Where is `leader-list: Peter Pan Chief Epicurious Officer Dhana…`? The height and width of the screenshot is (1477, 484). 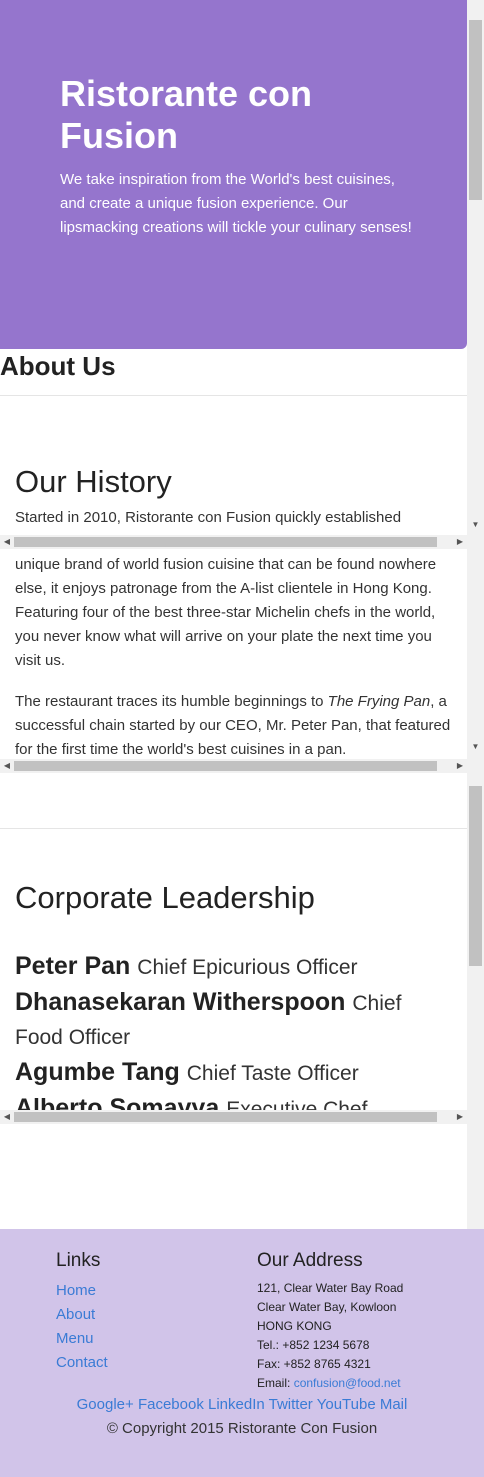
leader-list: Peter Pan Chief Epicurious Officer Dhana… is located at coordinates (235, 1039).